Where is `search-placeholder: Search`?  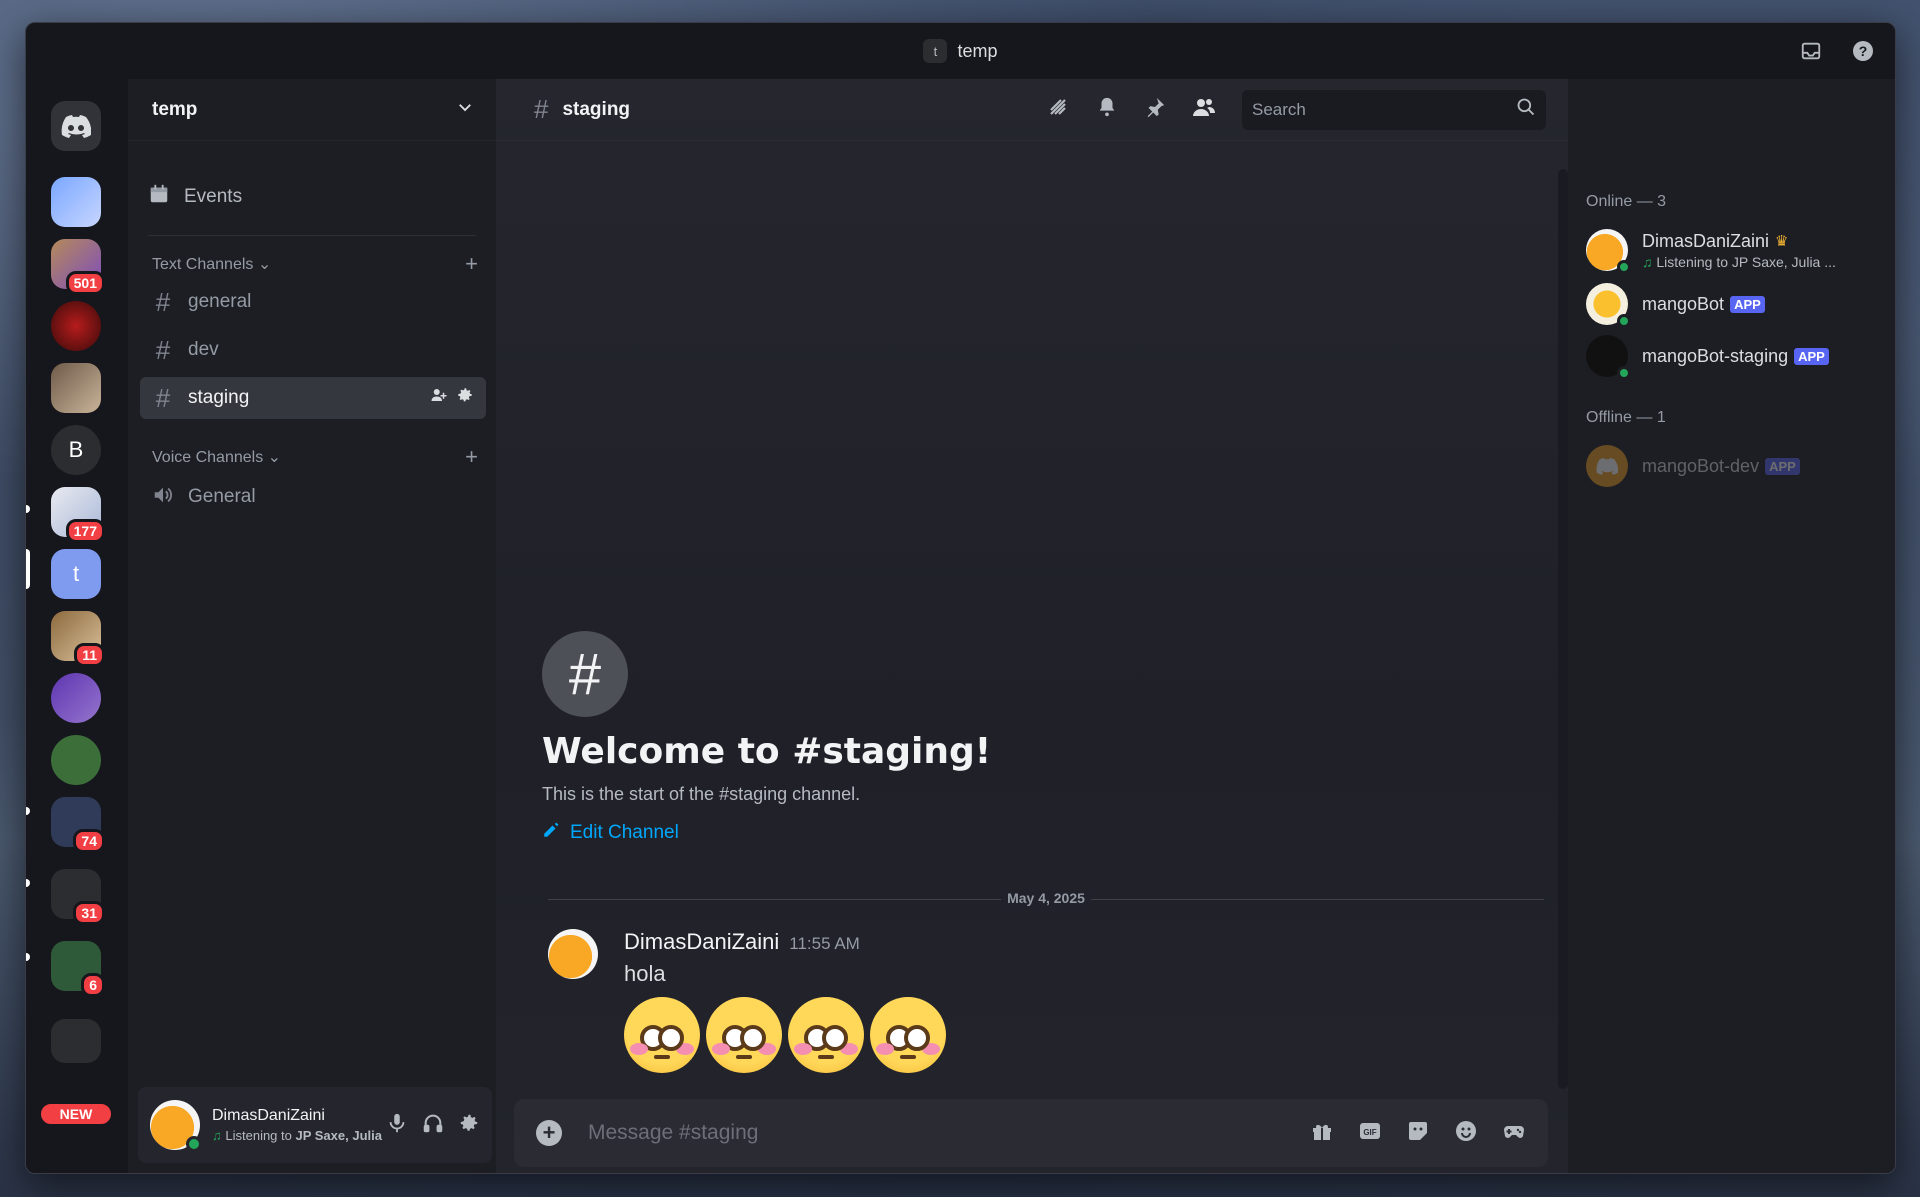
search-placeholder: Search is located at coordinates (1279, 109).